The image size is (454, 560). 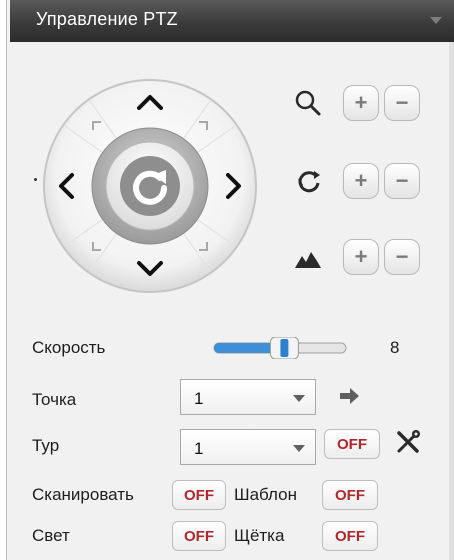 I want to click on speed-value: 8, so click(x=395, y=347).